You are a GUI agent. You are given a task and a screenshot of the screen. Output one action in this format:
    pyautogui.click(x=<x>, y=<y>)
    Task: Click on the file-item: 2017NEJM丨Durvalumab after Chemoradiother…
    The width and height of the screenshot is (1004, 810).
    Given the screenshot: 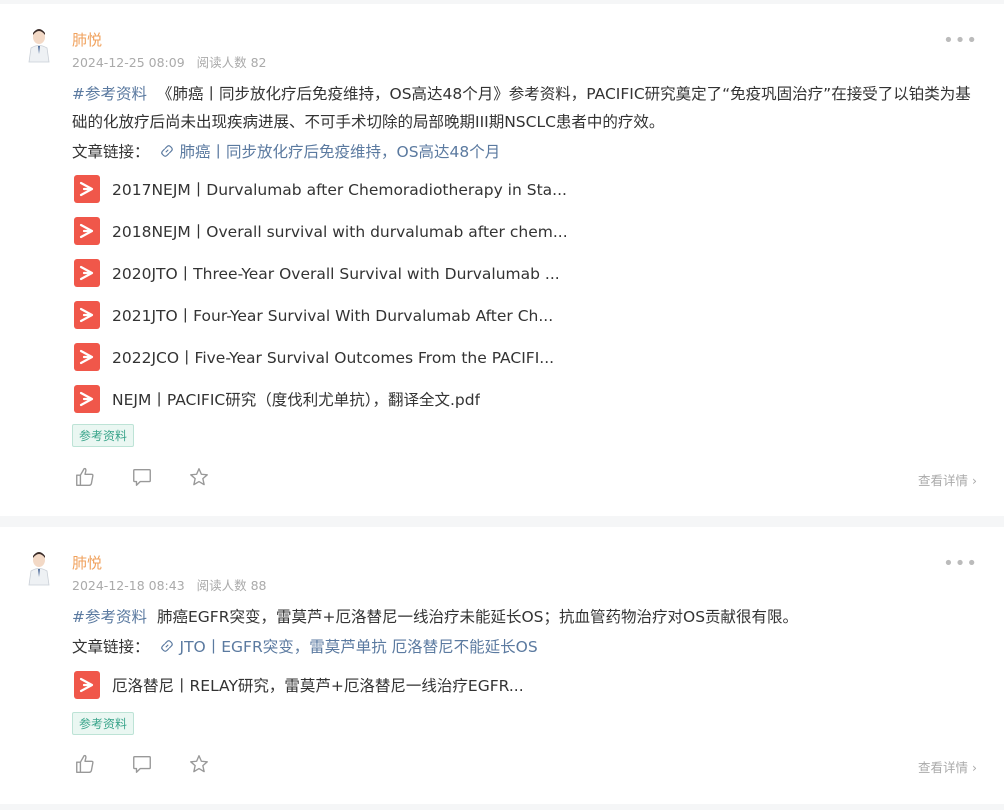 What is the action you would take?
    pyautogui.click(x=332, y=189)
    